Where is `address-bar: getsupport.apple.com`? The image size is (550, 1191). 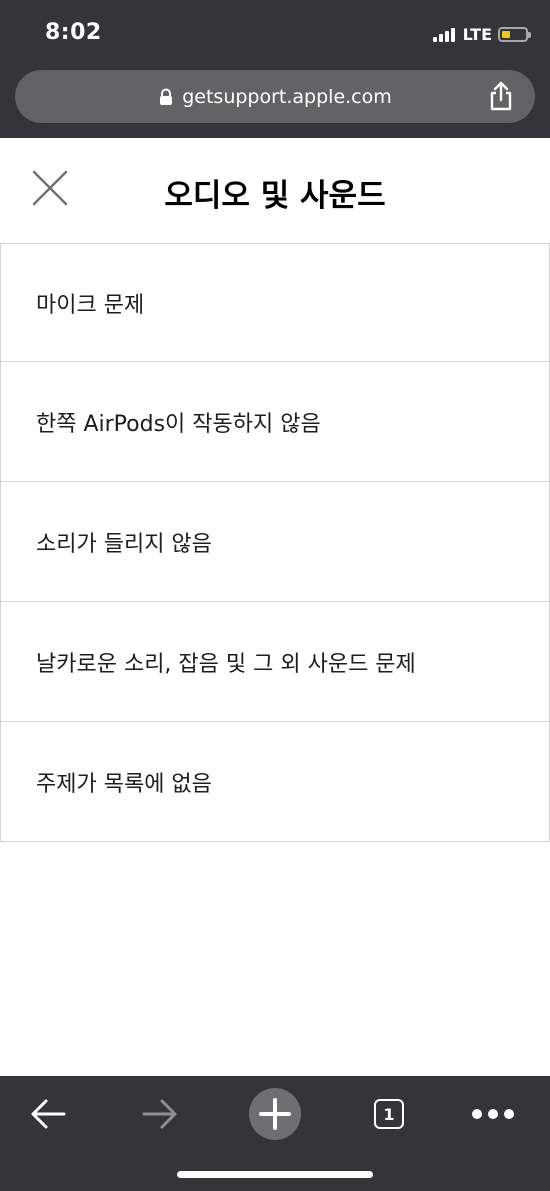
address-bar: getsupport.apple.com is located at coordinates (275, 96).